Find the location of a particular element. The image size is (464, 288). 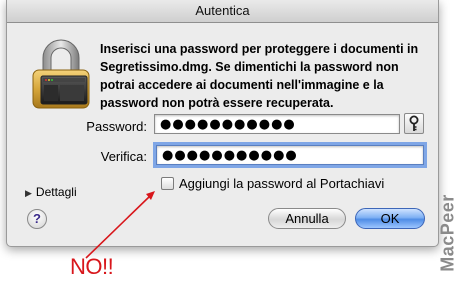

annotation-text: NO!! is located at coordinates (92, 266).